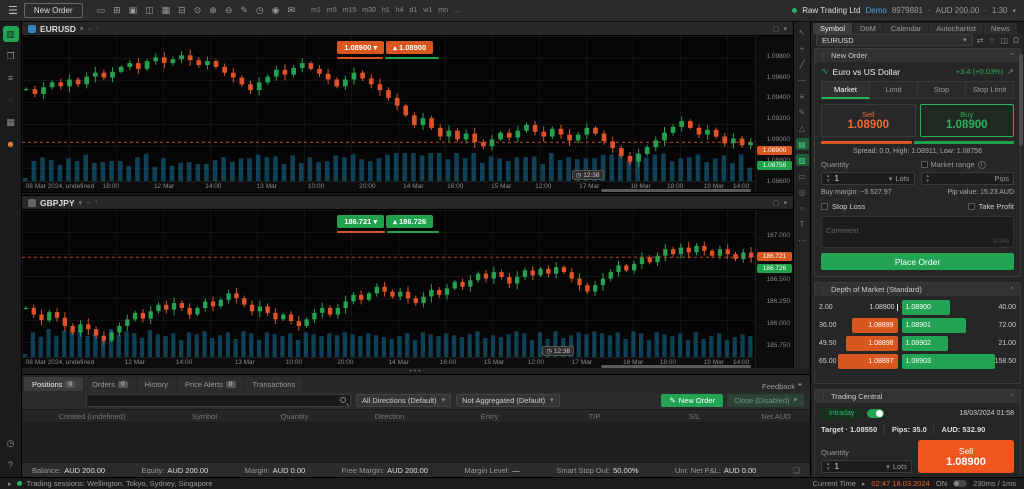 Image resolution: width=1024 pixels, height=489 pixels. Describe the element at coordinates (802, 144) in the screenshot. I see `pattern-icon: ▤` at that location.